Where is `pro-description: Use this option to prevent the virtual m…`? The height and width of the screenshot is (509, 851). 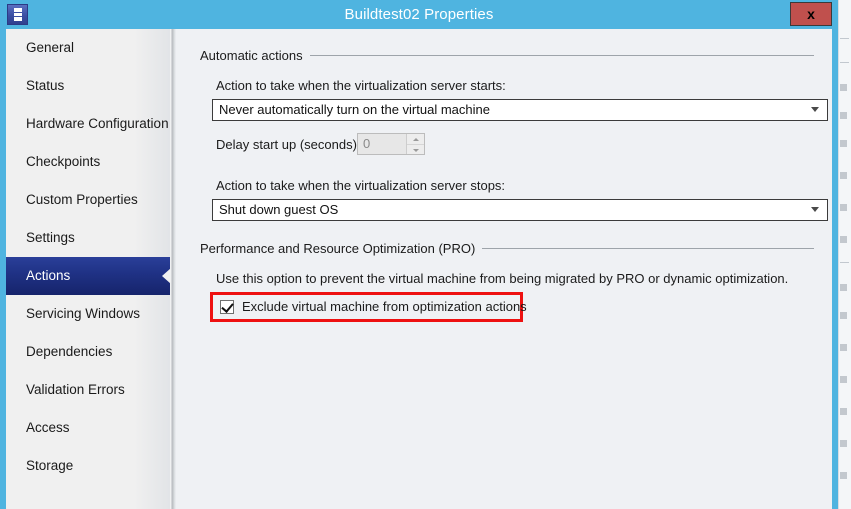 pro-description: Use this option to prevent the virtual m… is located at coordinates (502, 278).